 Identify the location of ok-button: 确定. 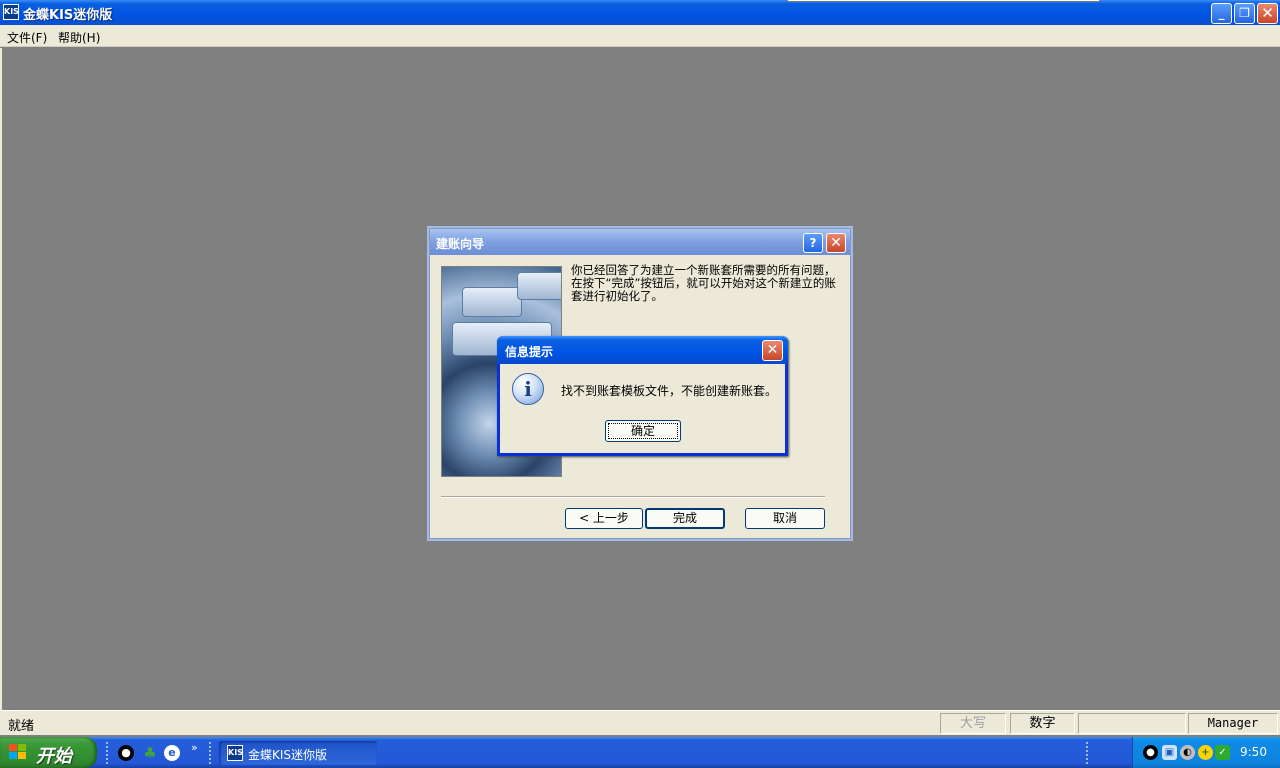
(643, 431).